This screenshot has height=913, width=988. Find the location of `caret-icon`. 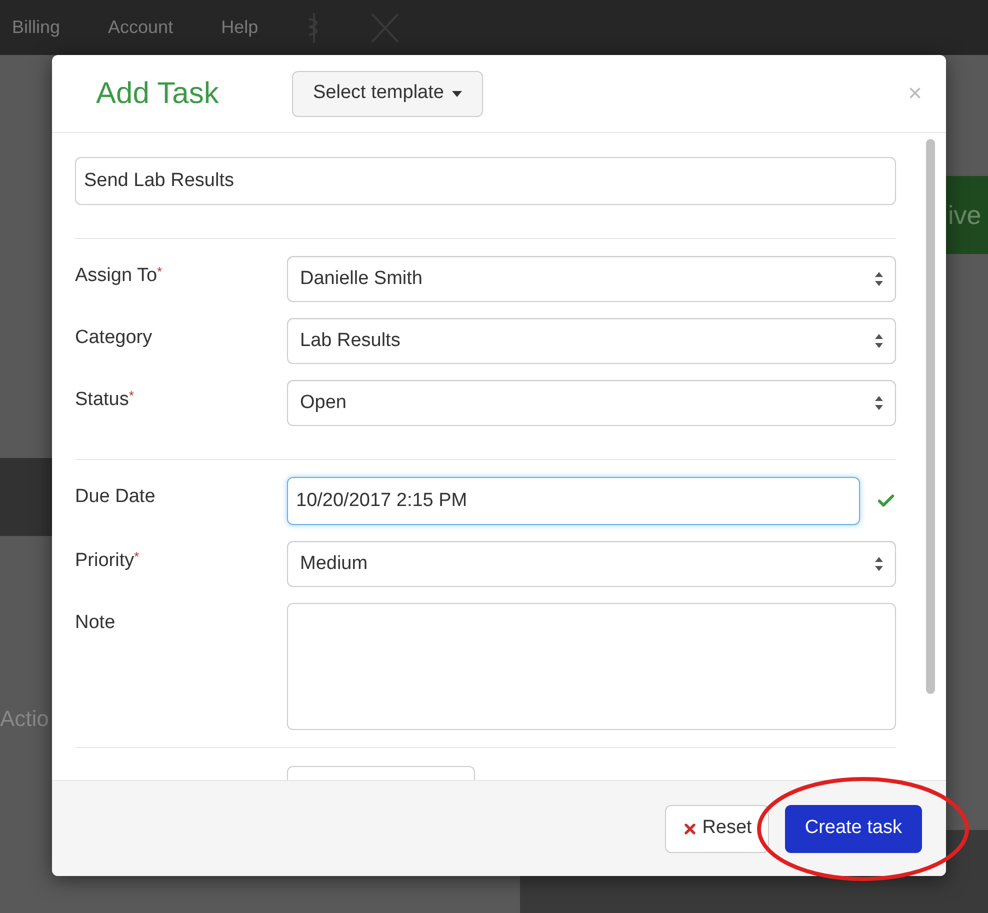

caret-icon is located at coordinates (457, 93).